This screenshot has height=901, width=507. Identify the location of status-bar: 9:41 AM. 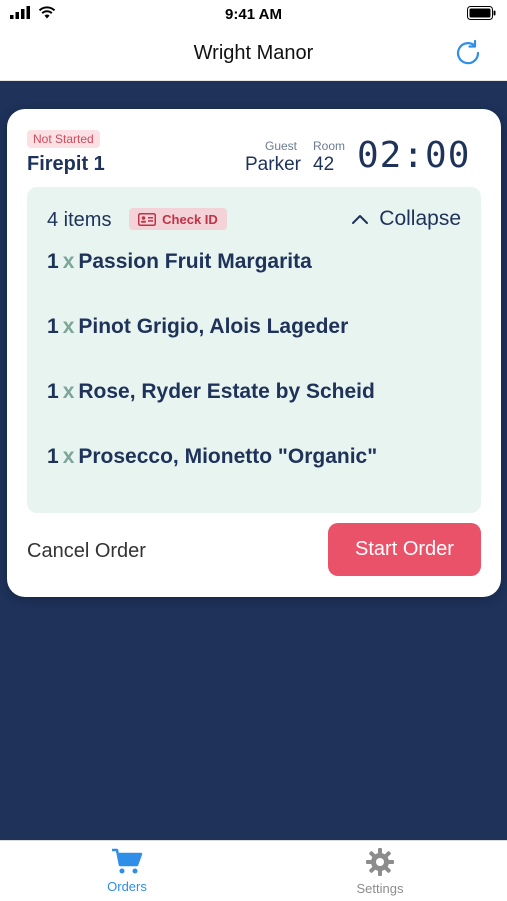
(253, 15).